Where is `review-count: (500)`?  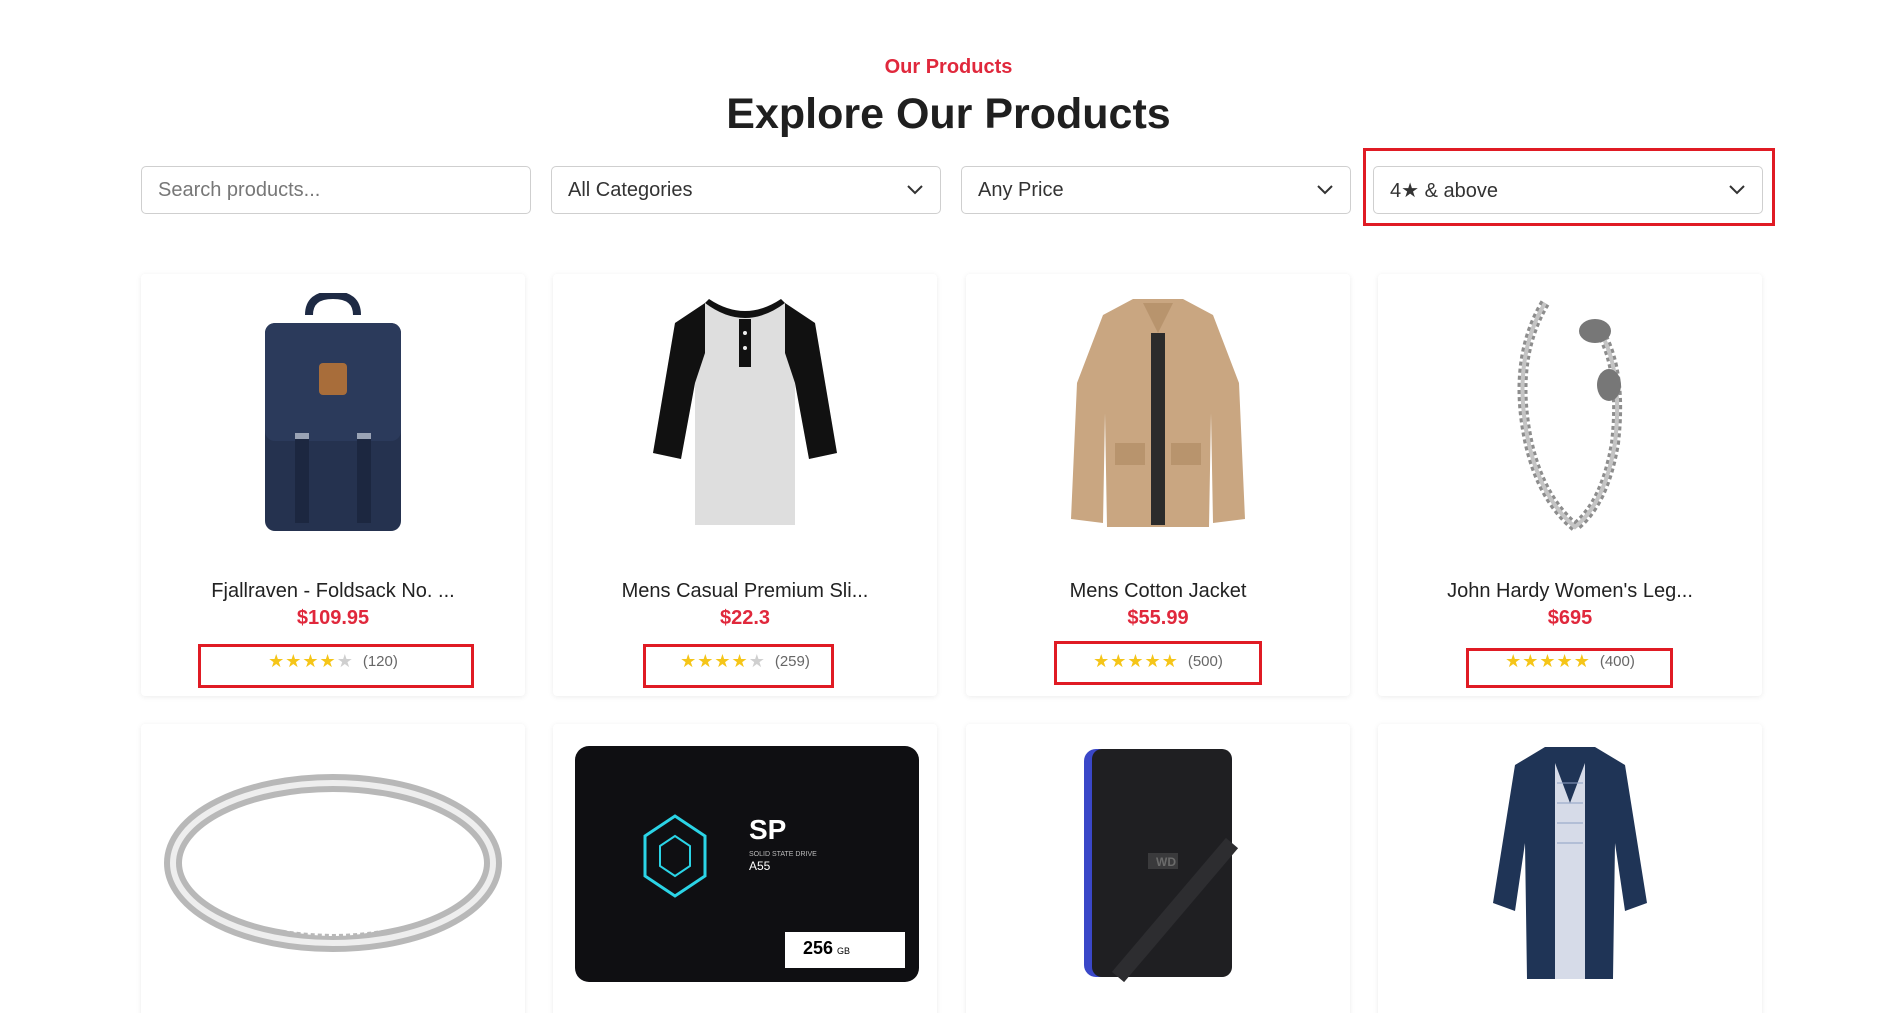
review-count: (500) is located at coordinates (1205, 661).